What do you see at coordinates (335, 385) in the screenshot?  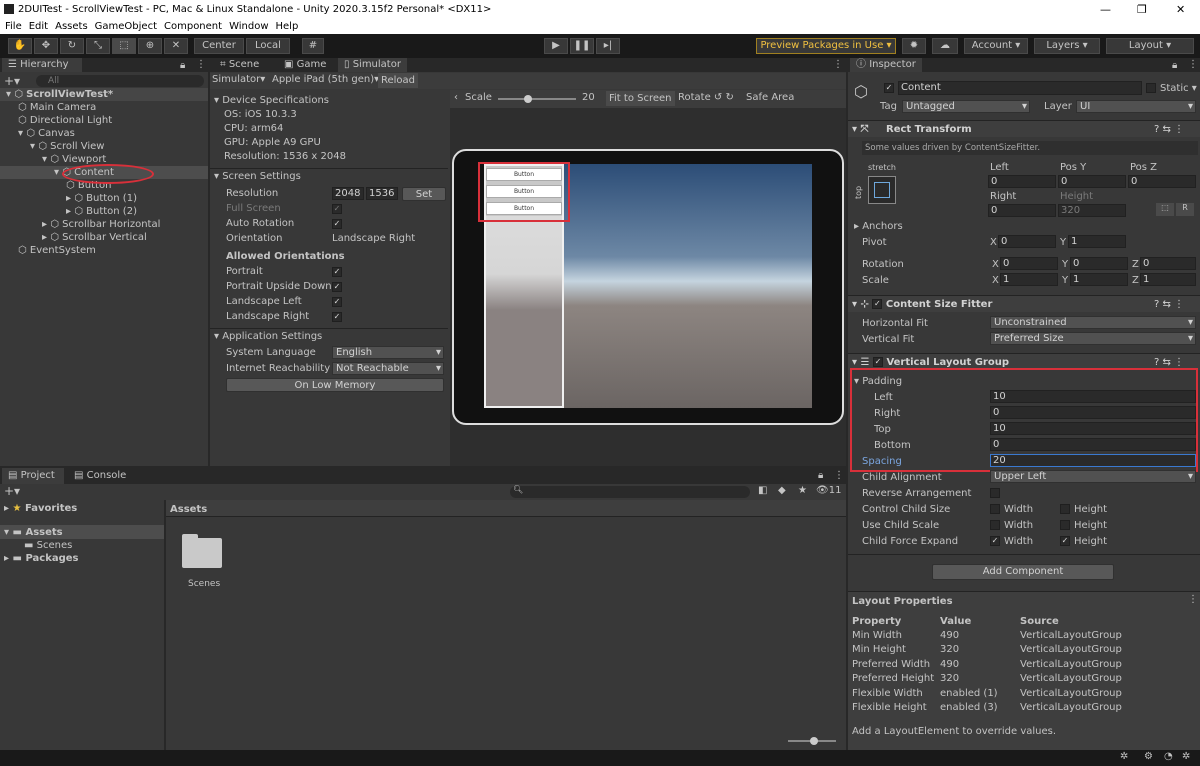 I see `on-low-memory-button: On Low Memory` at bounding box center [335, 385].